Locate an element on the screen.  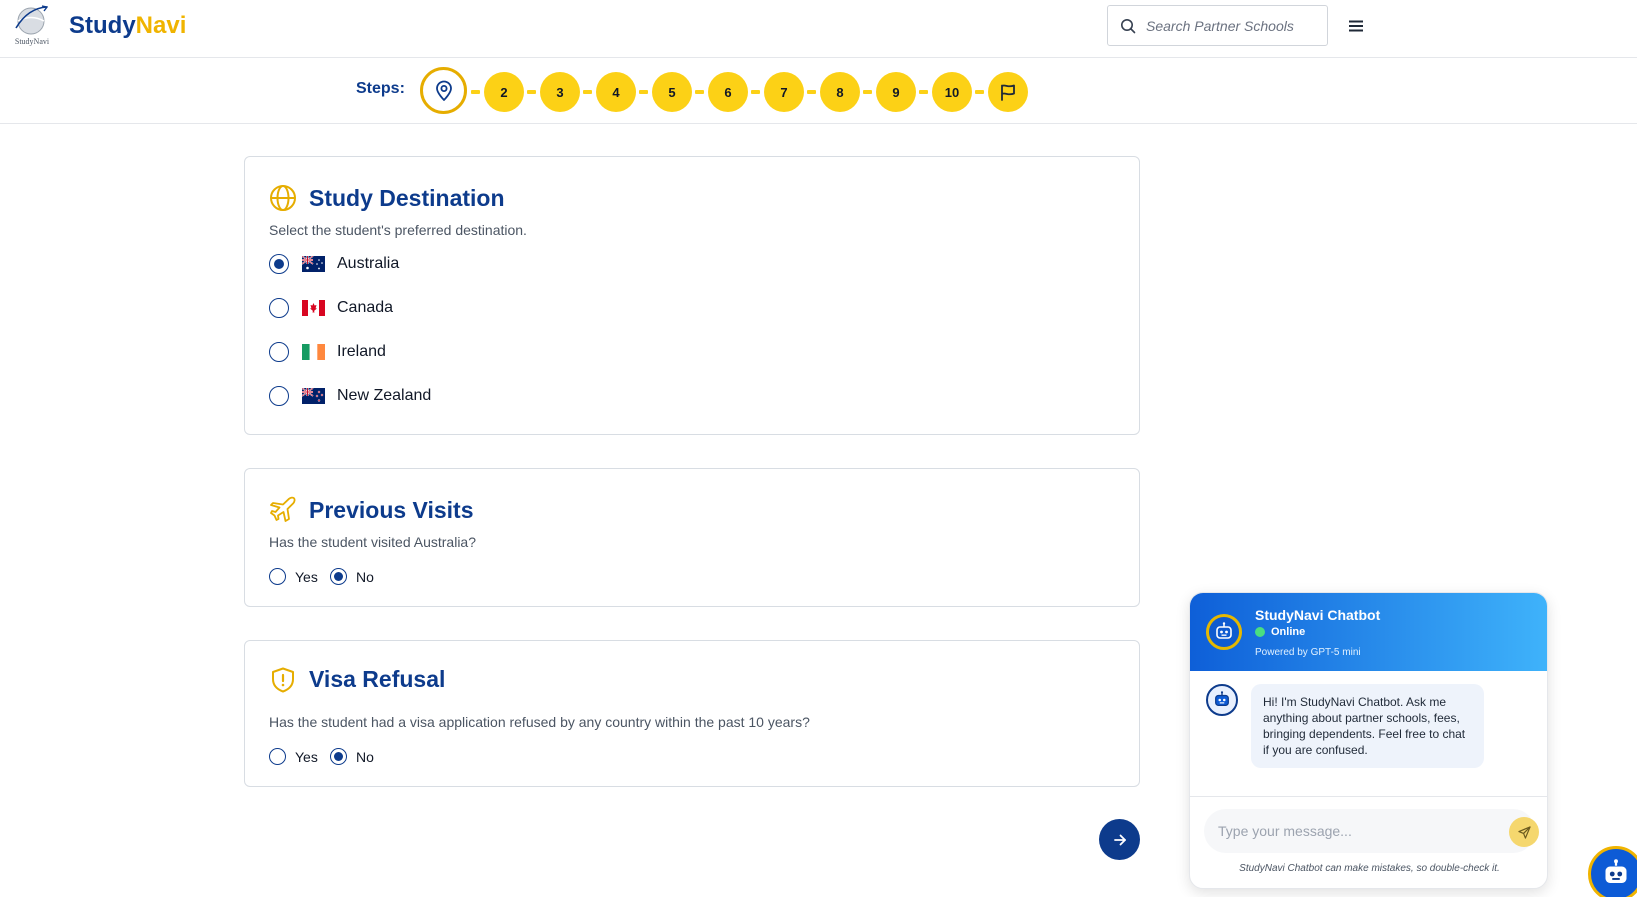
chatbot-toggle-button is located at coordinates (1612, 871).